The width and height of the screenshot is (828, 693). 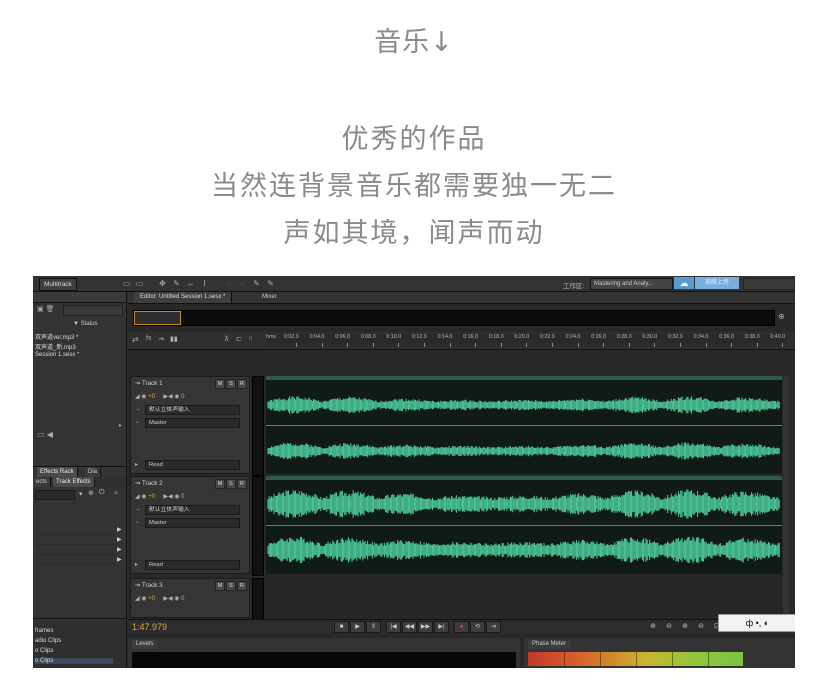 What do you see at coordinates (269, 297) in the screenshot?
I see `tab-mixer: Mixer` at bounding box center [269, 297].